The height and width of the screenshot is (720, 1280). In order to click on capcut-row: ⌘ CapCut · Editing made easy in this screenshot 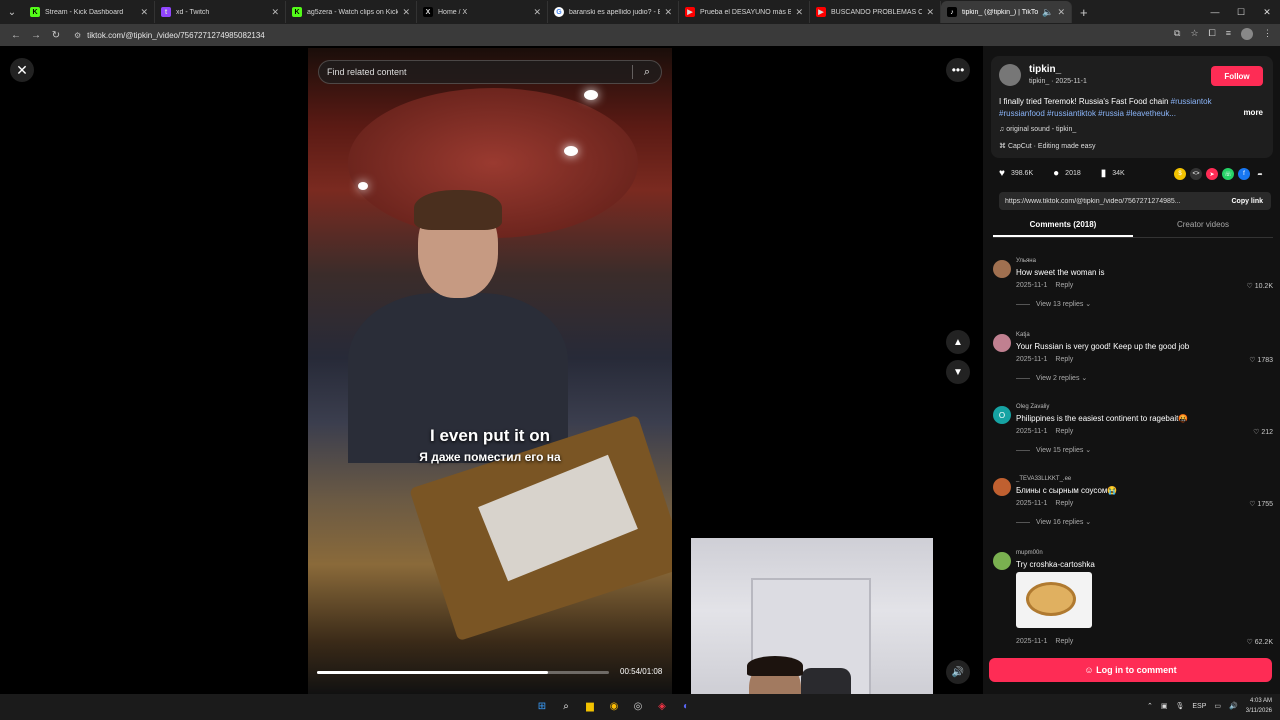, I will do `click(1047, 146)`.